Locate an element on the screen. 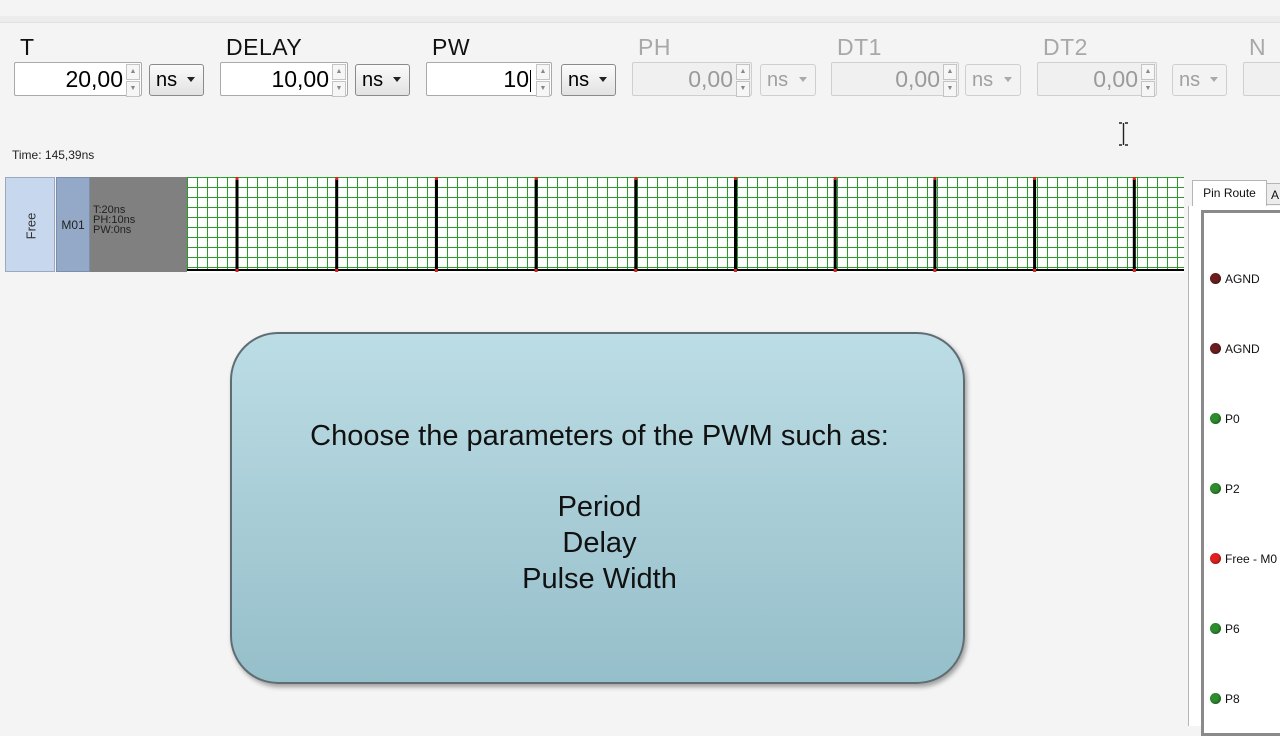 The height and width of the screenshot is (736, 1280). param-dt1-spin-arrows: ▲ ▼ is located at coordinates (950, 80).